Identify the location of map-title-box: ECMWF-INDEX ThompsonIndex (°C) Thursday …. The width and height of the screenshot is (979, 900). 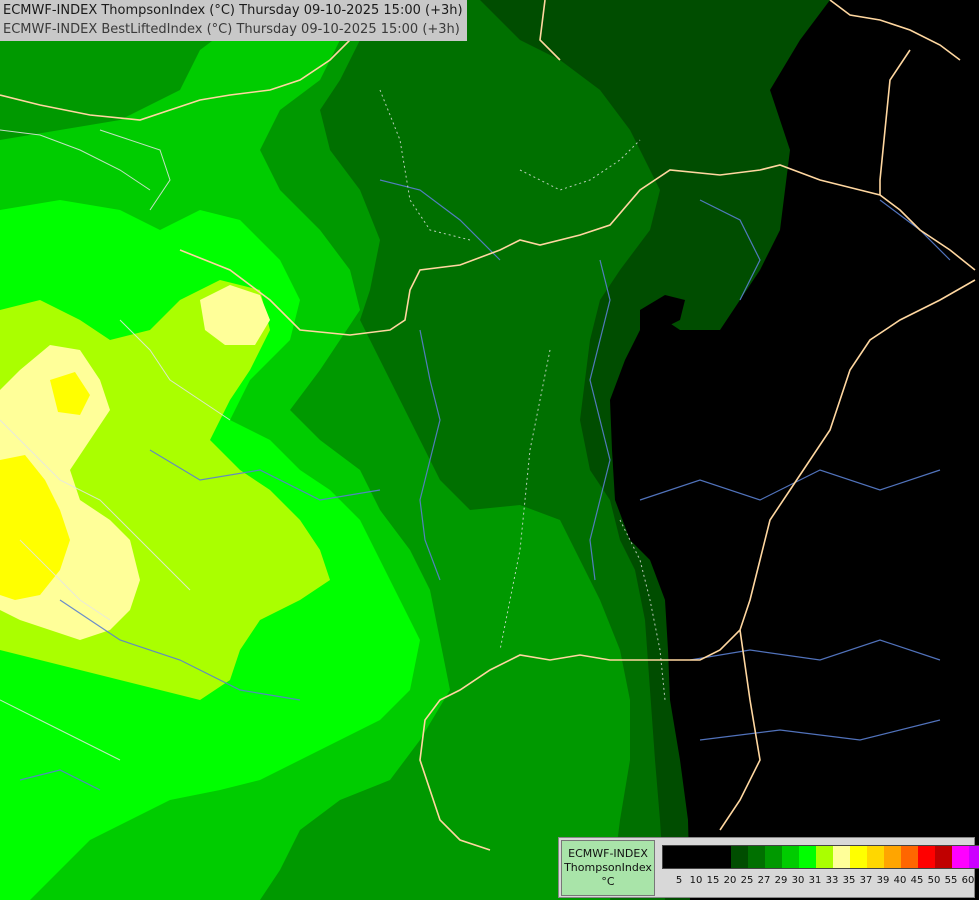
(233, 20).